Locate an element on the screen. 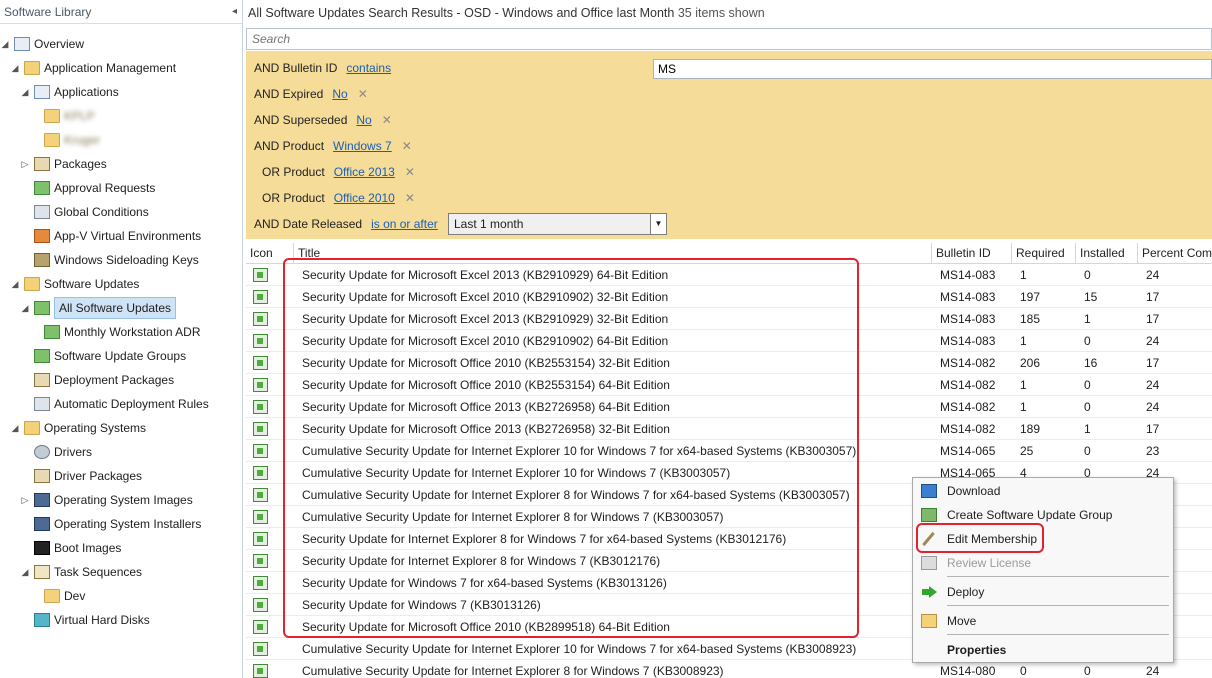 The image size is (1212, 678). menu-item-label: Create Software Update Group is located at coordinates (1030, 515).